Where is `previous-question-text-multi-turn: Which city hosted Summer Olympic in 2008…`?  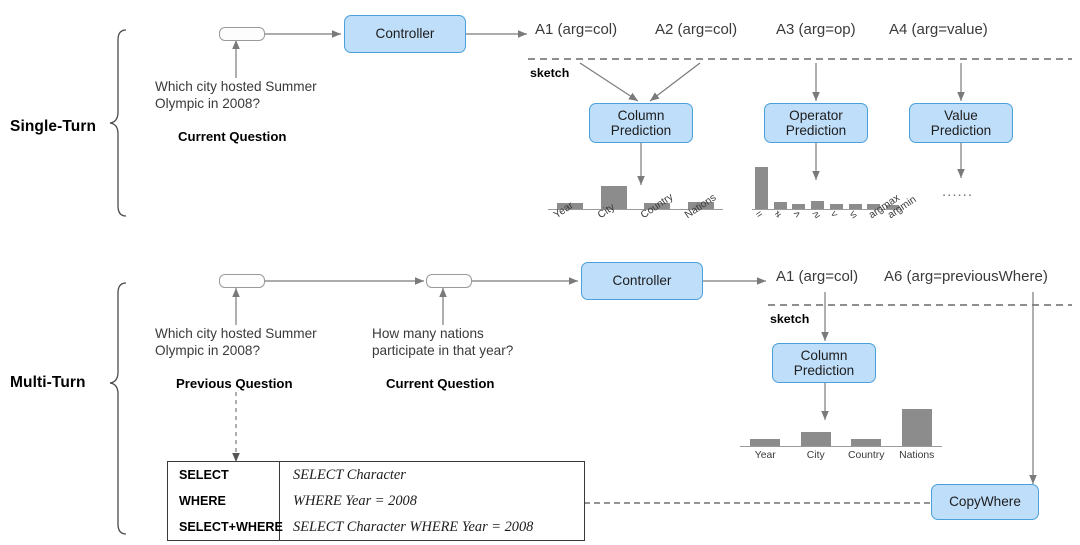
previous-question-text-multi-turn: Which city hosted Summer Olympic in 2008… is located at coordinates (236, 342).